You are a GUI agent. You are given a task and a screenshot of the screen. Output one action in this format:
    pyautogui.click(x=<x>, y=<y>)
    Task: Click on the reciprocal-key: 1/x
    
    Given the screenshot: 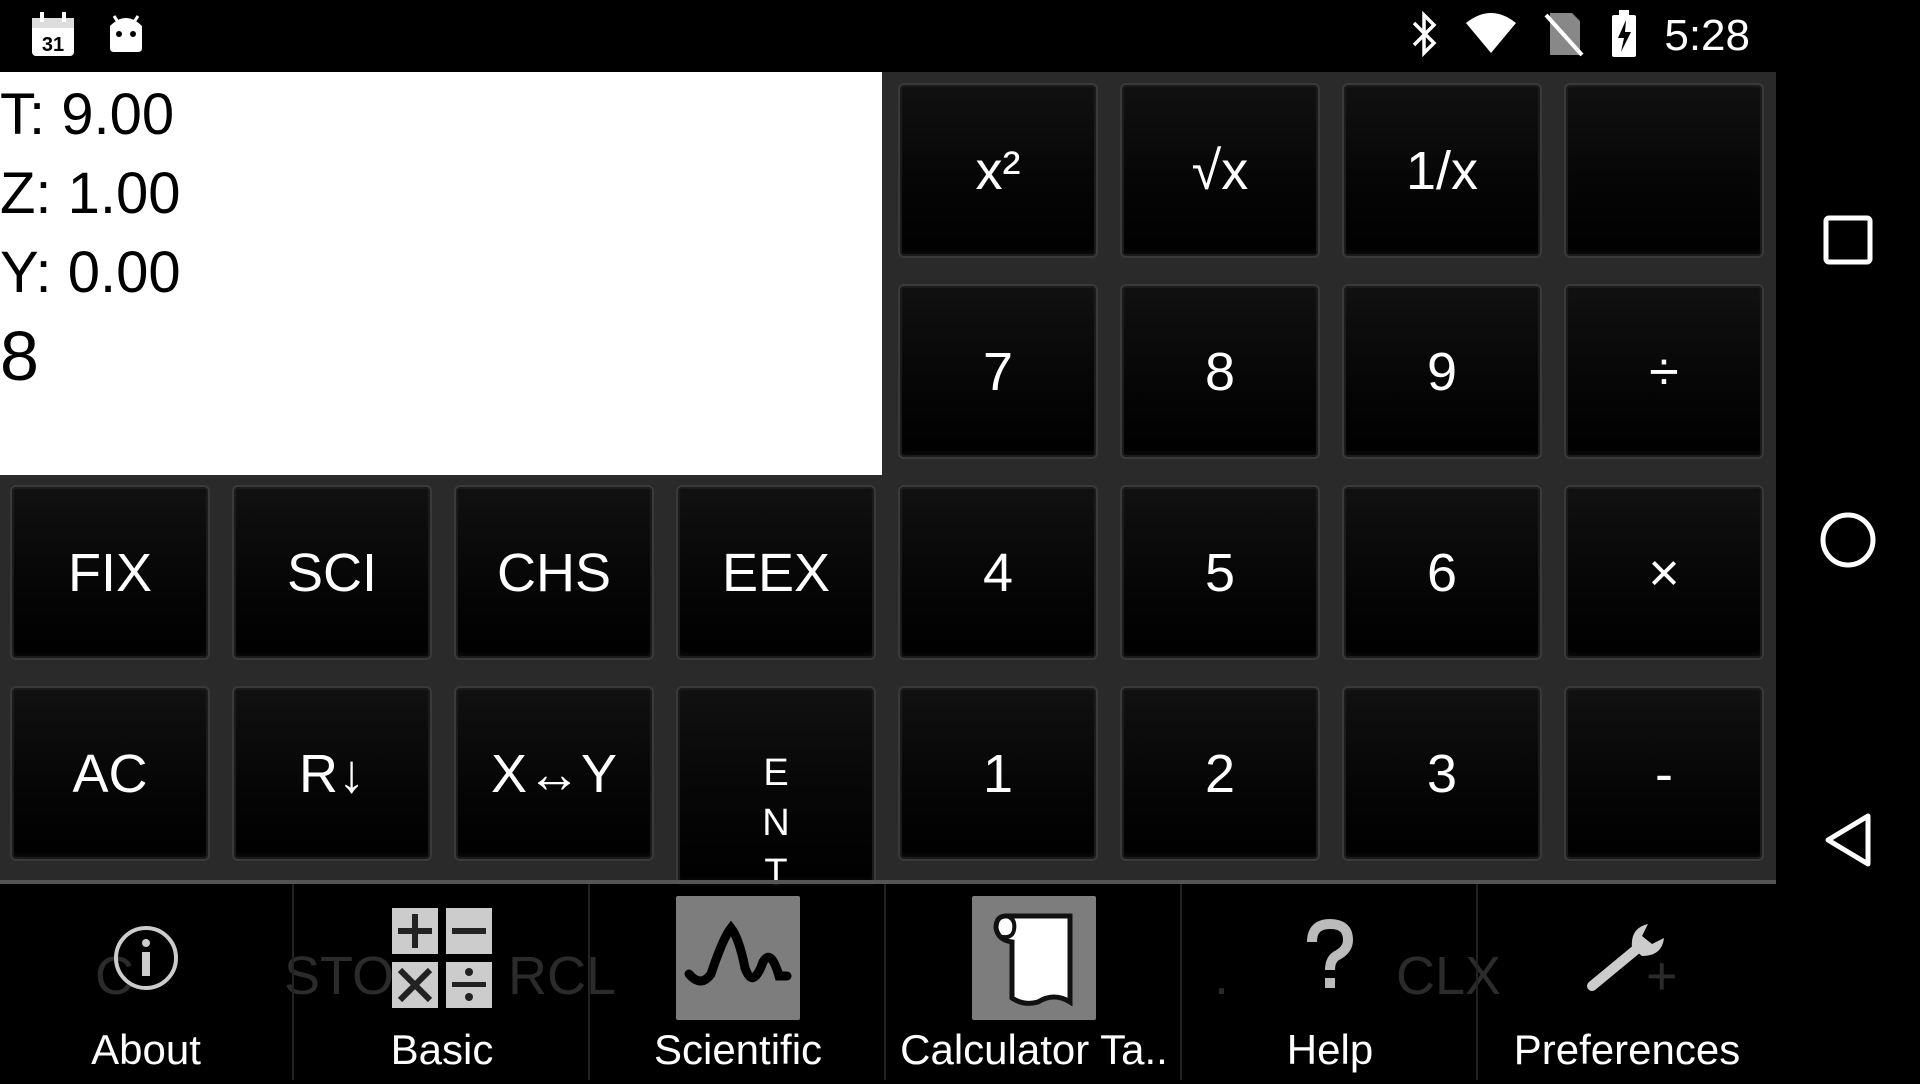 What is the action you would take?
    pyautogui.click(x=1442, y=170)
    